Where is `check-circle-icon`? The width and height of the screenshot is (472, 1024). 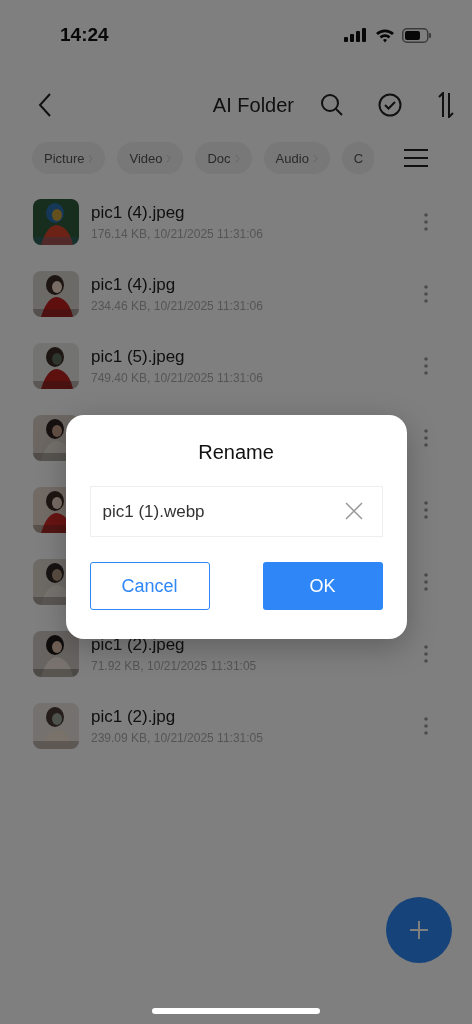 check-circle-icon is located at coordinates (390, 105).